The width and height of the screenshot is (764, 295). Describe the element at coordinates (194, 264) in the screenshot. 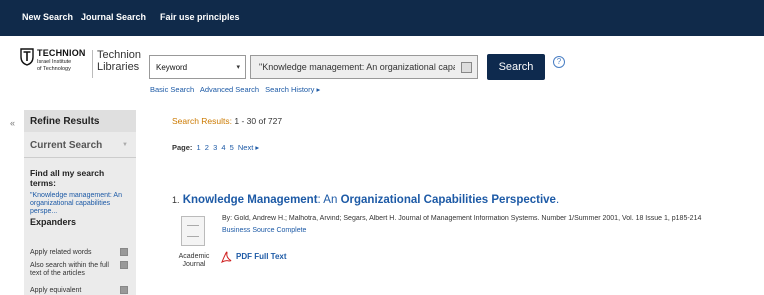

I see `publication-type-line2: Journal` at that location.